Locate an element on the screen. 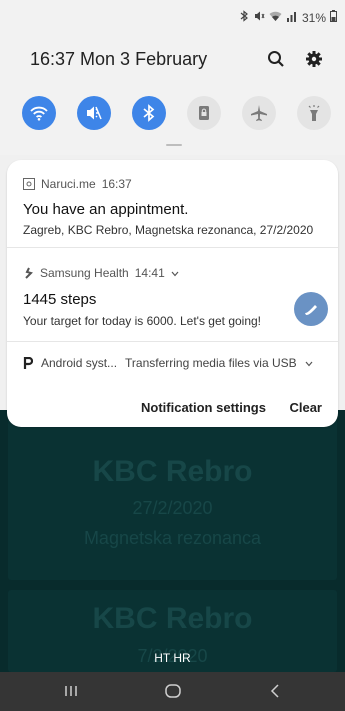 The width and height of the screenshot is (345, 711). airplane-toggle is located at coordinates (259, 113).